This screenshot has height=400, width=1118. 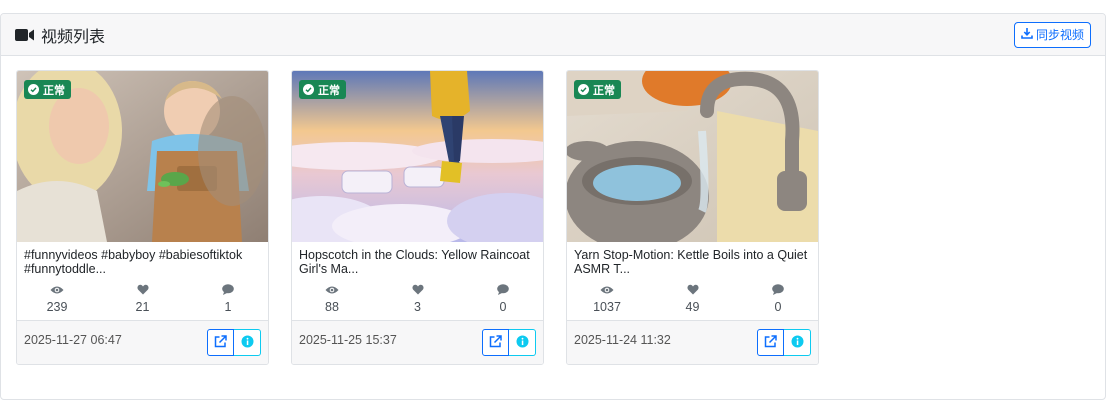 I want to click on panel-header: 视频列表 同步视频, so click(x=553, y=35).